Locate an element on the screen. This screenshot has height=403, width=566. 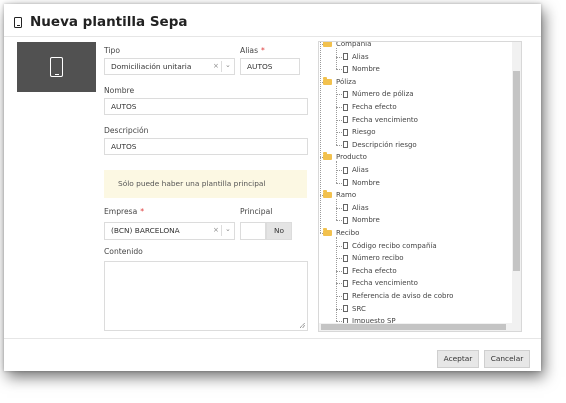
principal-notice: Sólo puede haber una plantilla principal is located at coordinates (205, 184).